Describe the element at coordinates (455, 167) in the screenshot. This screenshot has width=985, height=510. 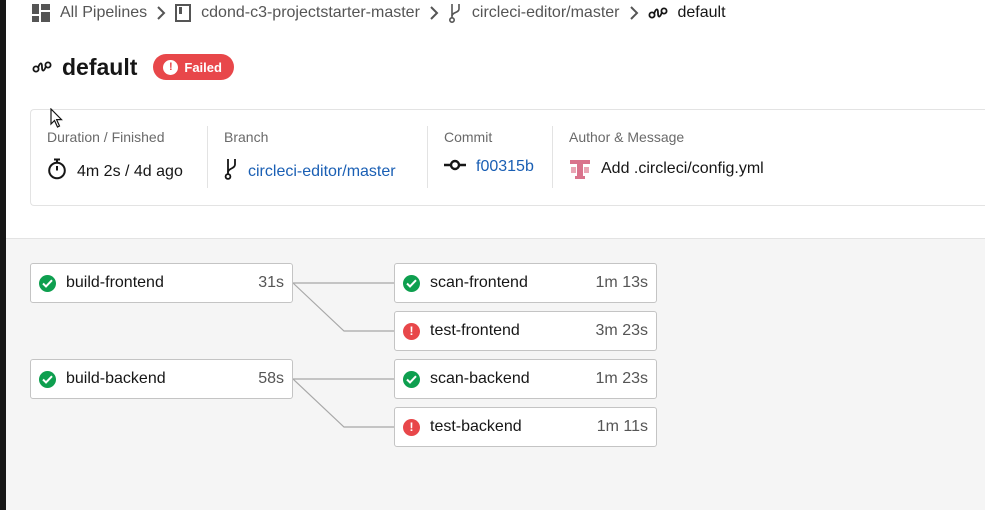
I see `commit-icon` at that location.